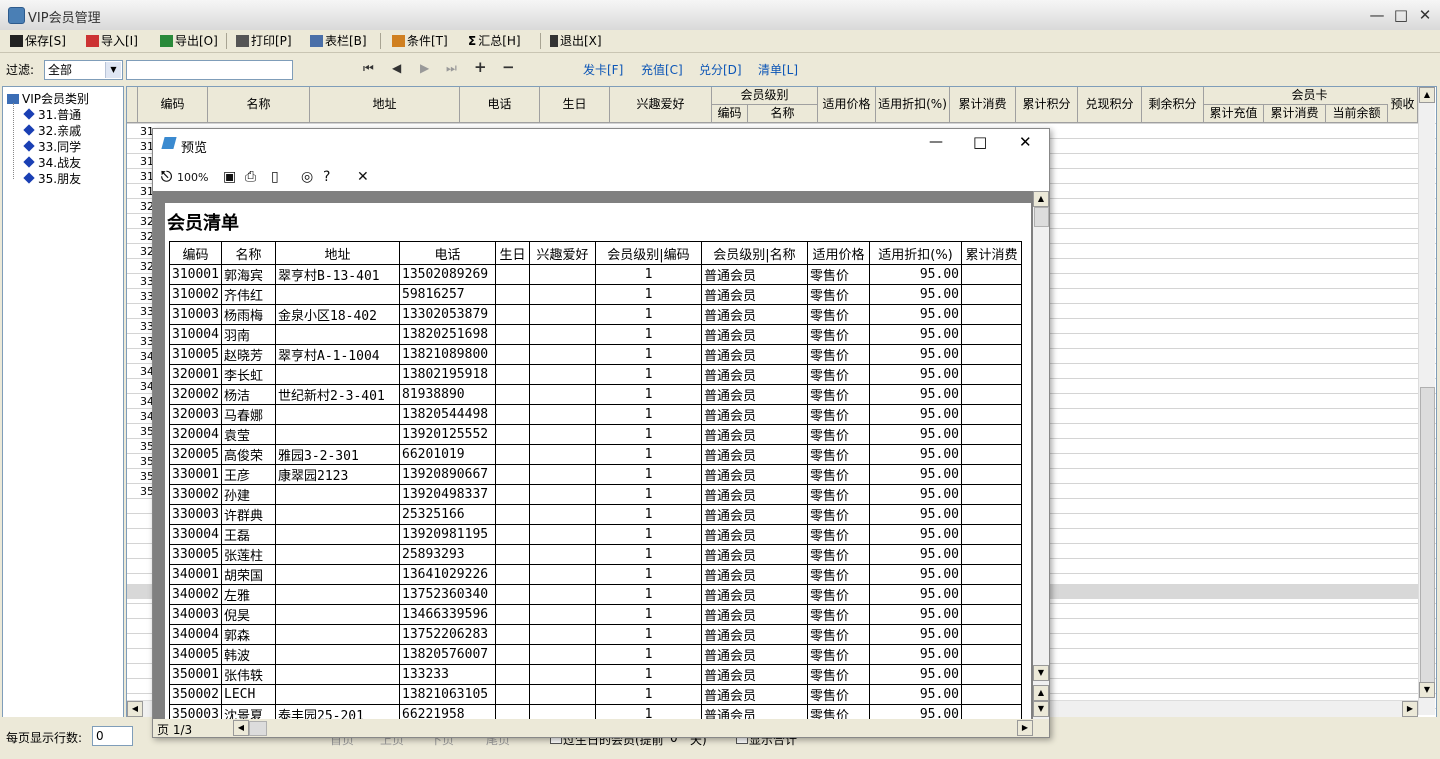  What do you see at coordinates (1425, 15) in the screenshot?
I see `close-icon: ✕` at bounding box center [1425, 15].